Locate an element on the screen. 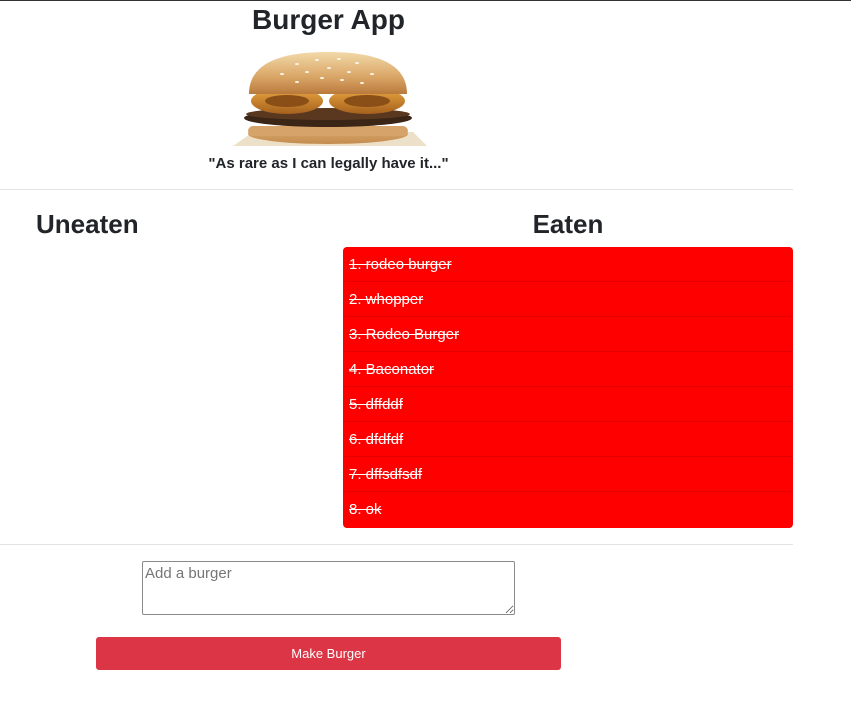 The width and height of the screenshot is (851, 701). eaten-item: 1. rodeo burger is located at coordinates (568, 264).